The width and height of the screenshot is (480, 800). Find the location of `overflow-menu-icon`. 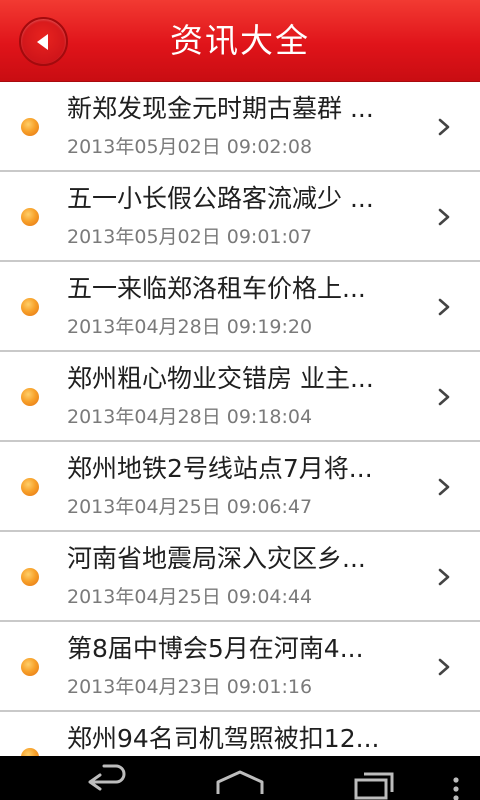

overflow-menu-icon is located at coordinates (456, 778).